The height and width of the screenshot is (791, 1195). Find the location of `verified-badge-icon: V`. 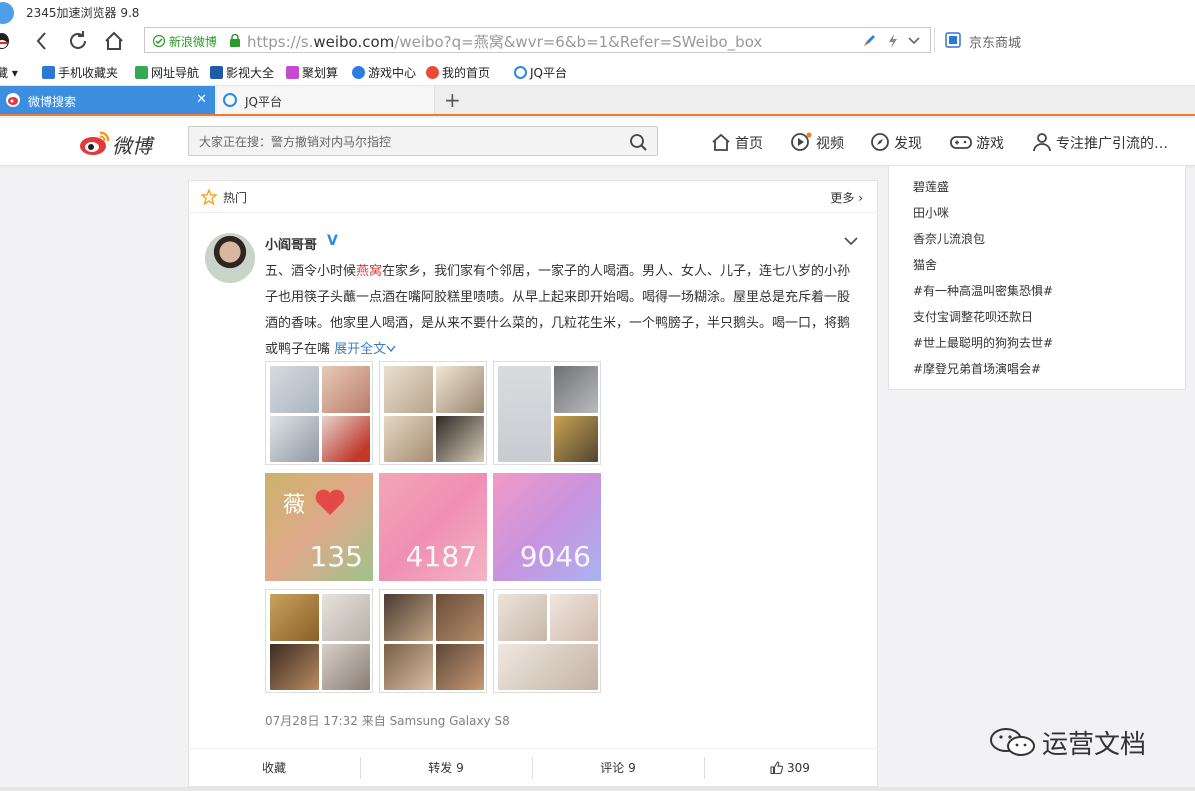

verified-badge-icon: V is located at coordinates (332, 241).